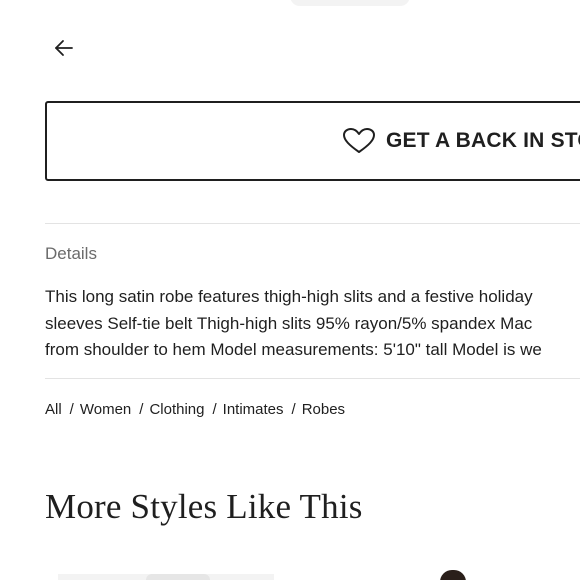 The width and height of the screenshot is (580, 580). I want to click on breadcrumb-intimates: Intimates, so click(253, 409).